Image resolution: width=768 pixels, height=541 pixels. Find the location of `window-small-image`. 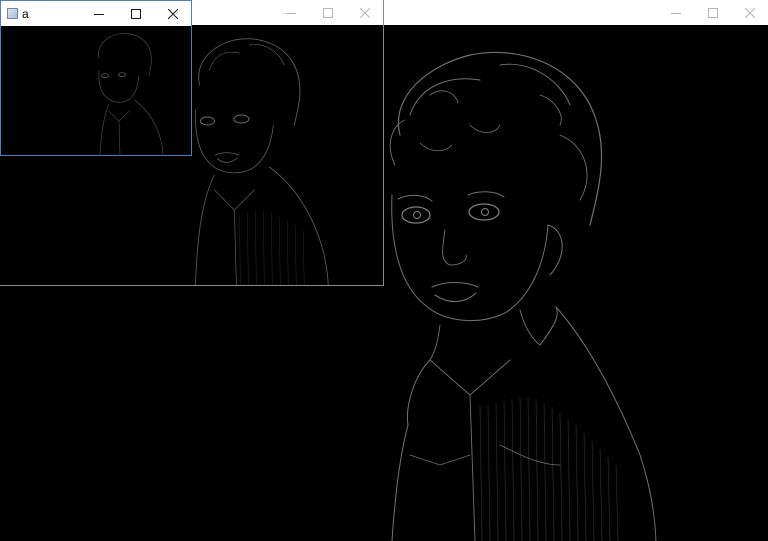

window-small-image is located at coordinates (96, 90).